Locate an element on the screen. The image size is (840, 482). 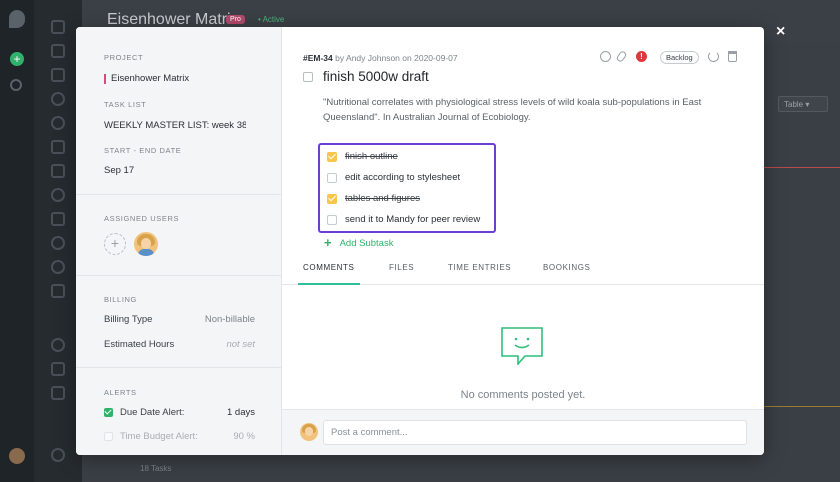
task-title: finish 5000w draft is located at coordinates (376, 76).